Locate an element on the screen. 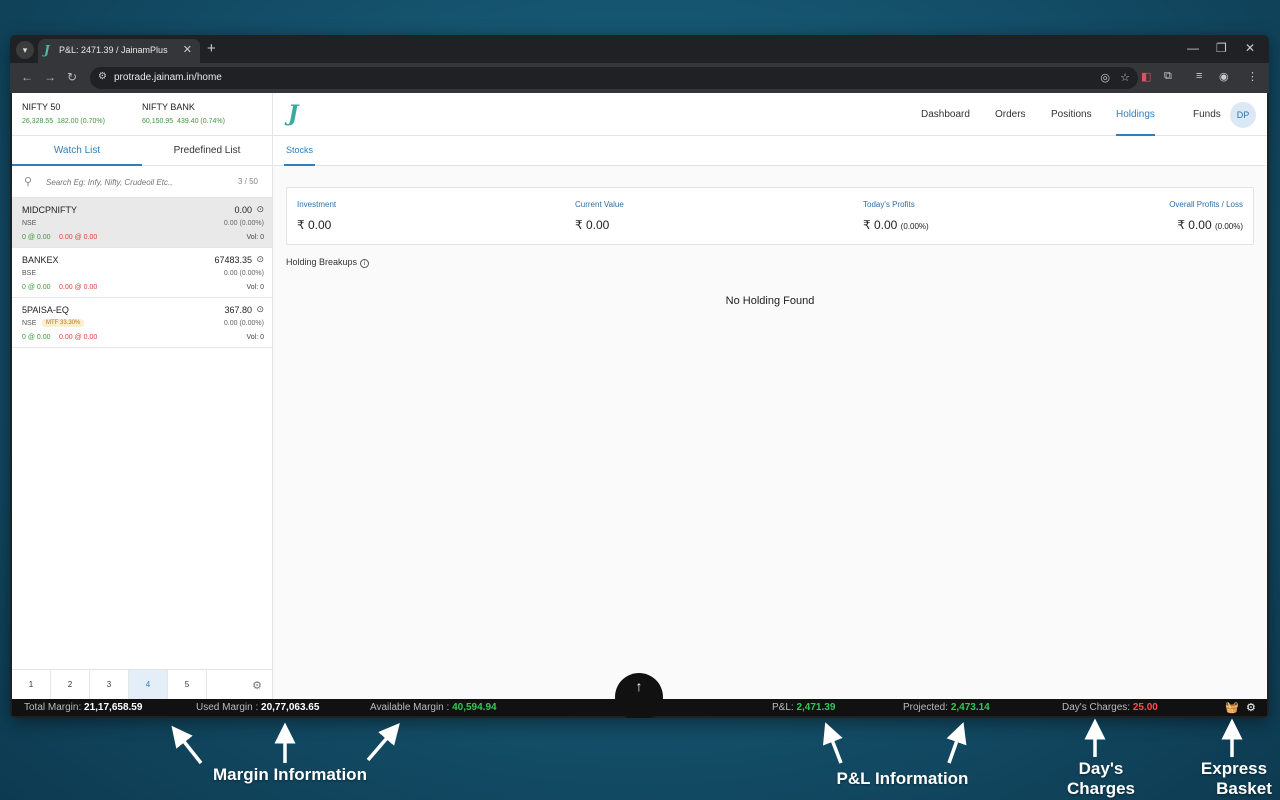 Image resolution: width=1280 pixels, height=800 pixels. arrow-projected is located at coordinates (956, 743).